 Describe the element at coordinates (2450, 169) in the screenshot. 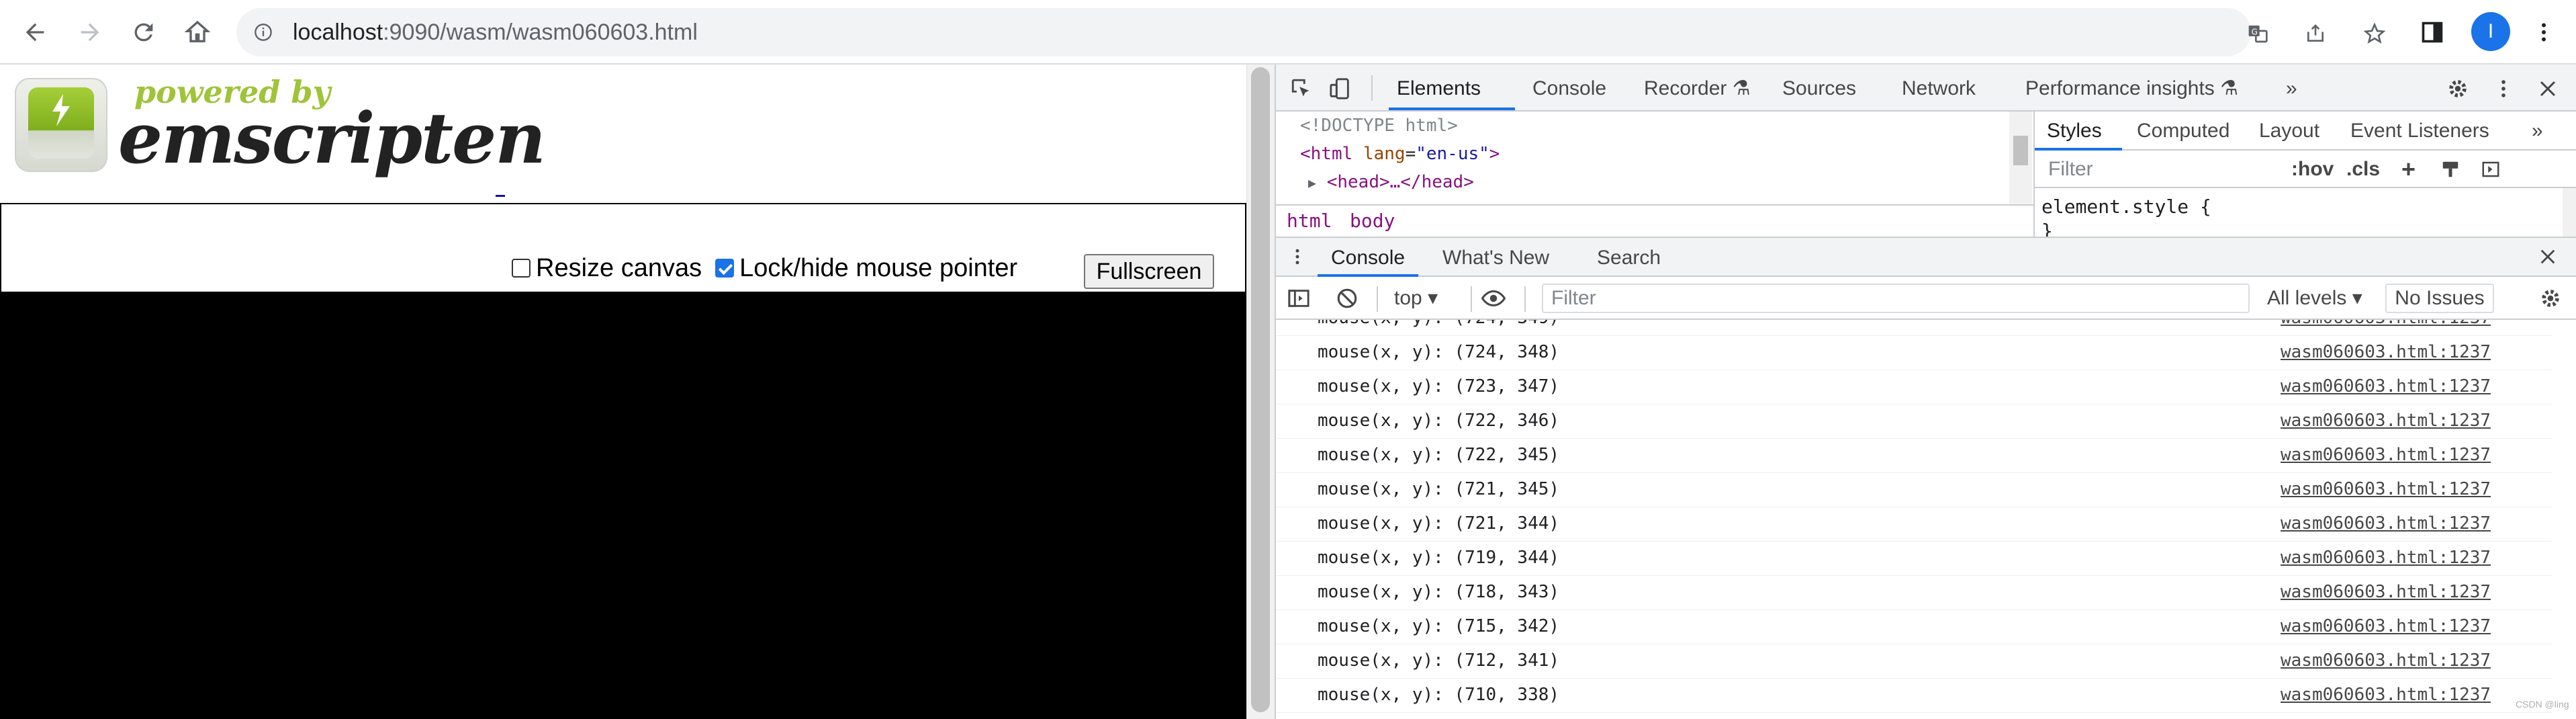

I see `paint-brush-icon` at that location.